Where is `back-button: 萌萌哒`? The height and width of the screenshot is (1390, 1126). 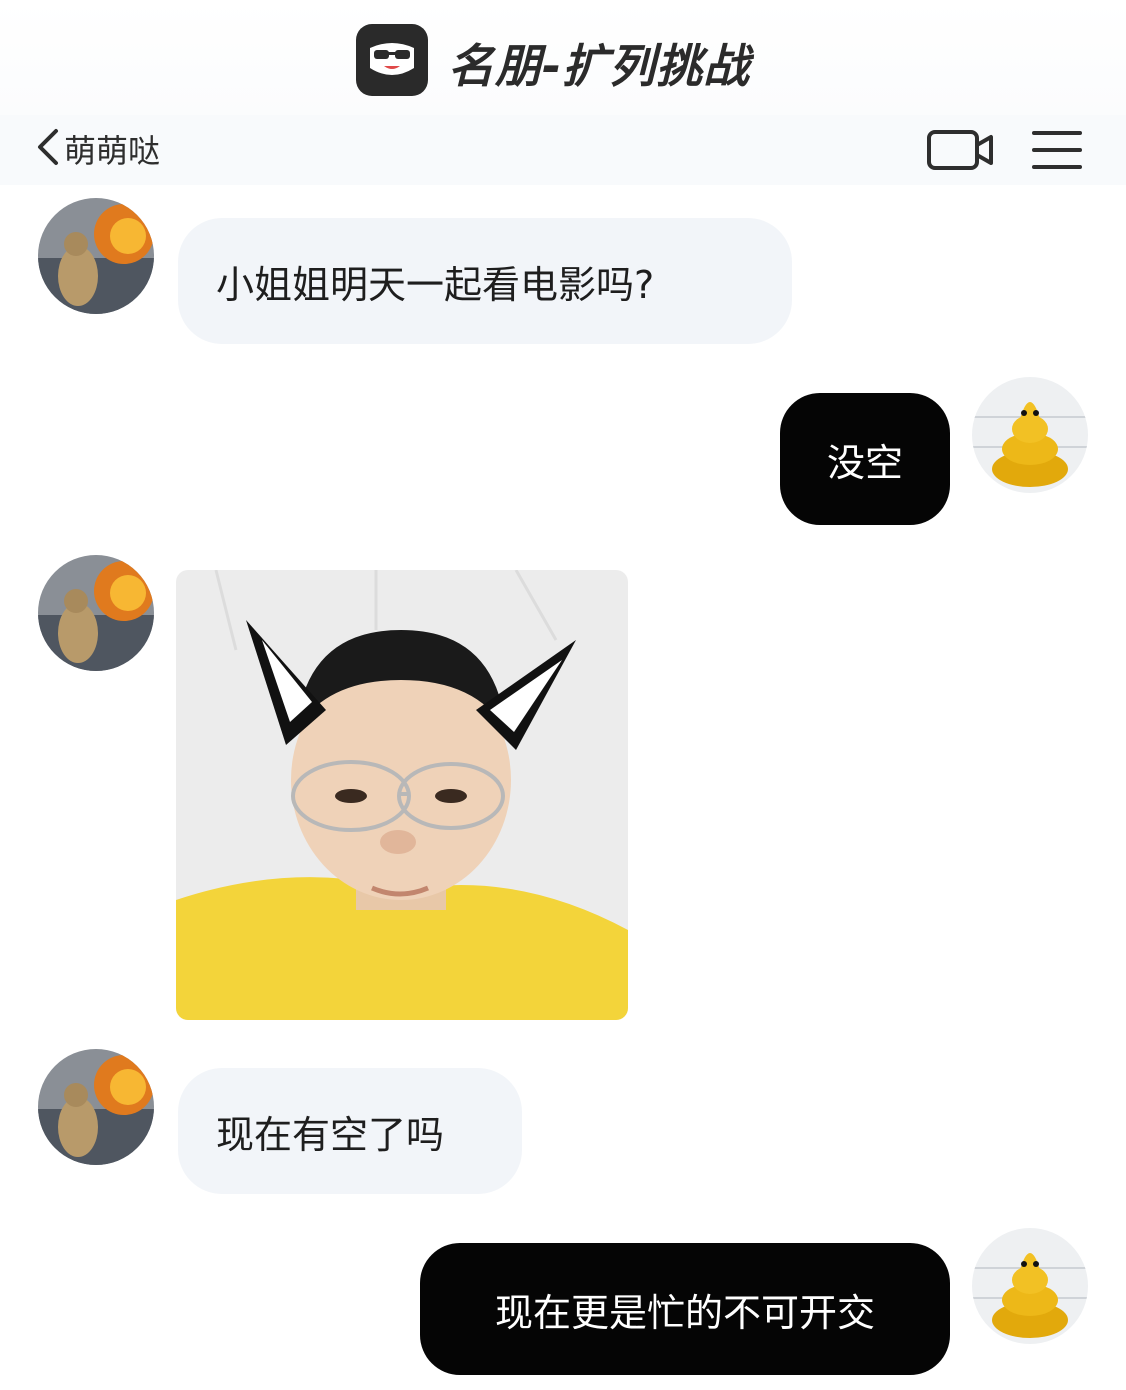
back-button: 萌萌哒 is located at coordinates (97, 149).